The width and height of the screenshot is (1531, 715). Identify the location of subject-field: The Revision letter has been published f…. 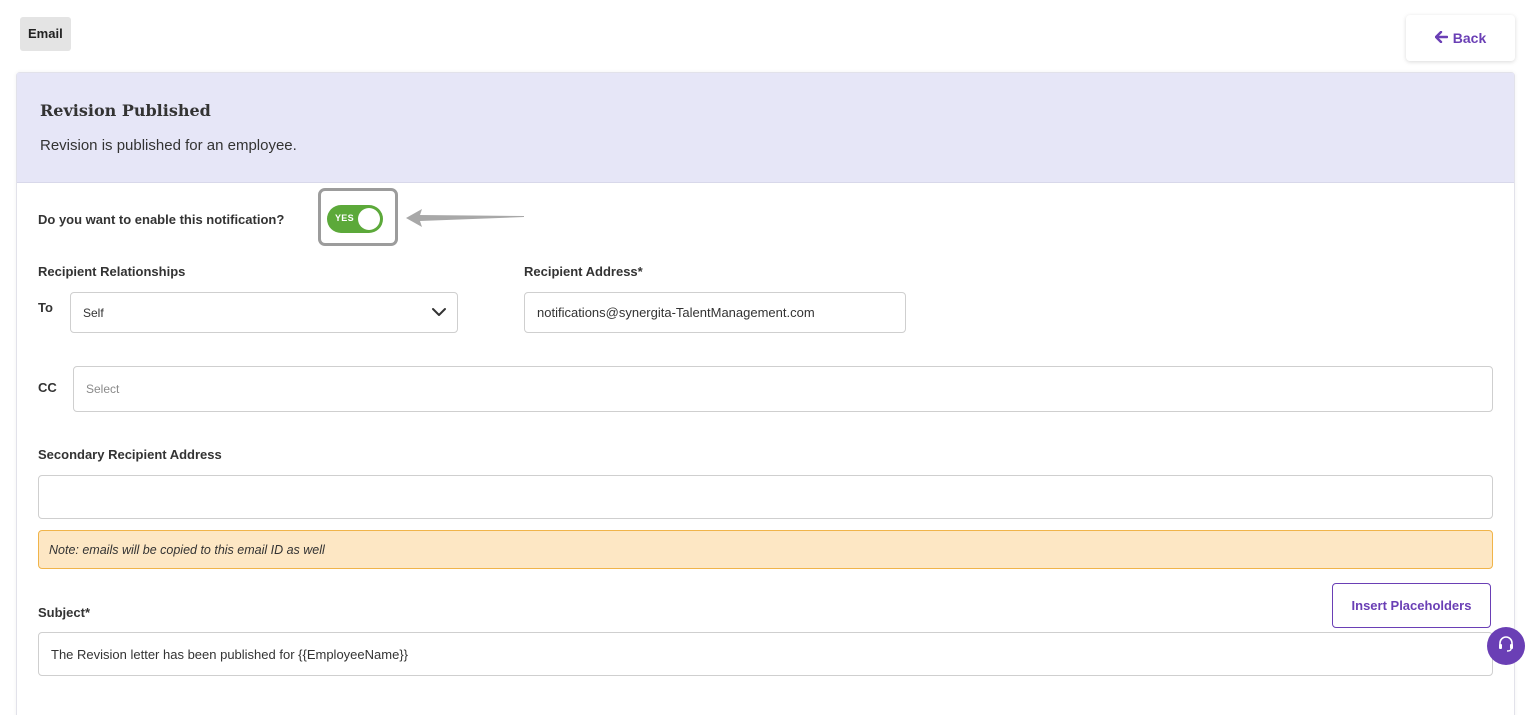
(765, 654).